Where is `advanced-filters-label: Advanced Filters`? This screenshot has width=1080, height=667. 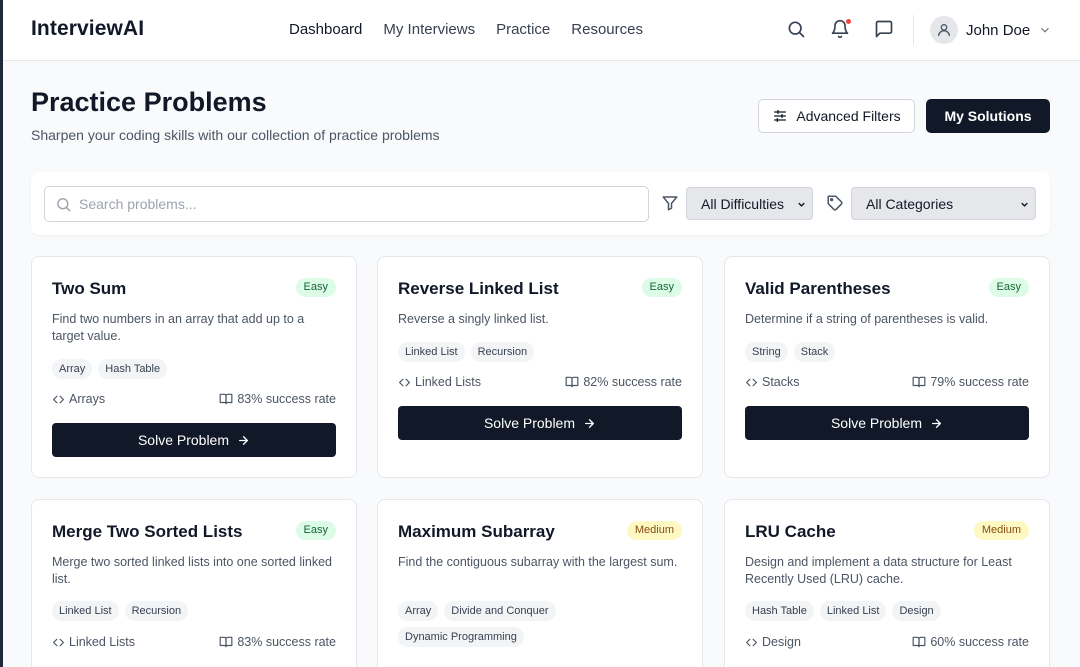
advanced-filters-label: Advanced Filters is located at coordinates (848, 116).